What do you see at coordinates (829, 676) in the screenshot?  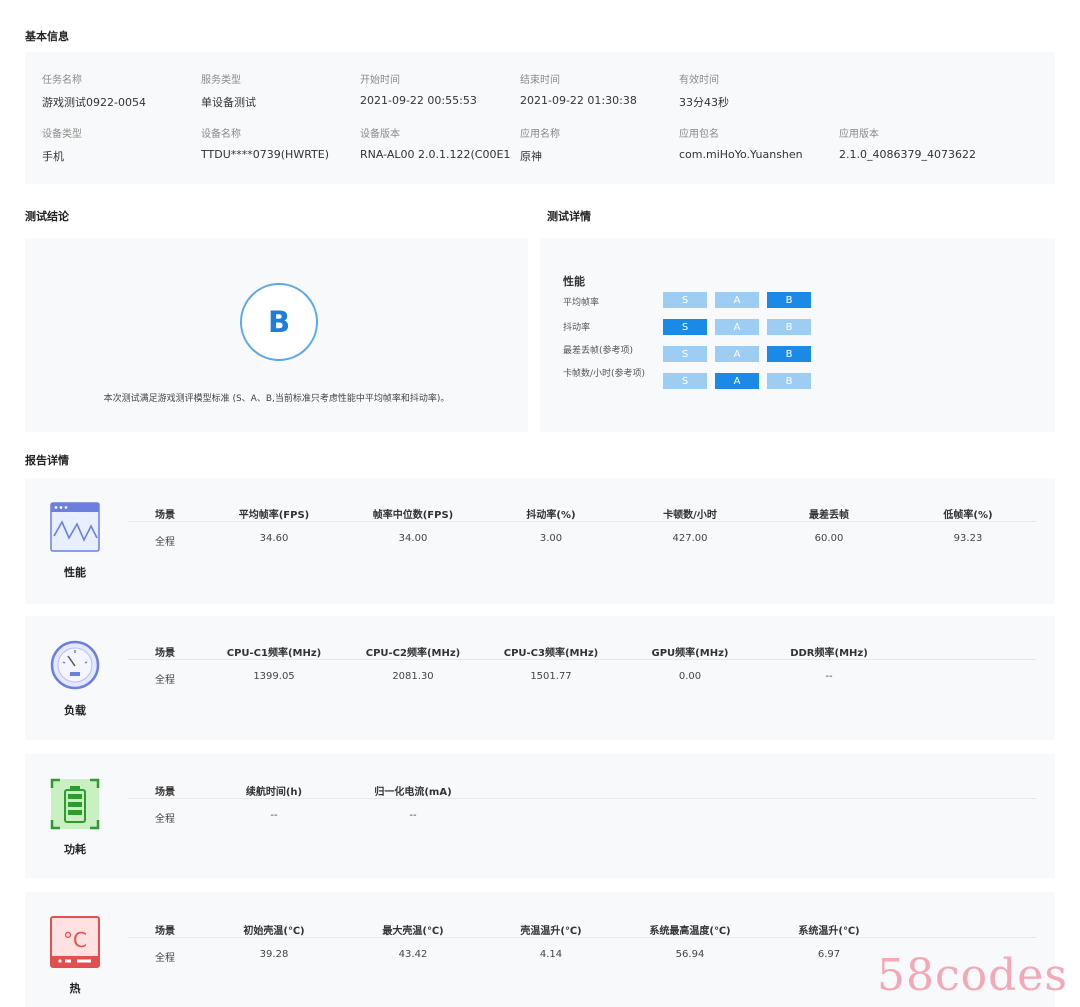 I see `load-cell-ddr: --` at bounding box center [829, 676].